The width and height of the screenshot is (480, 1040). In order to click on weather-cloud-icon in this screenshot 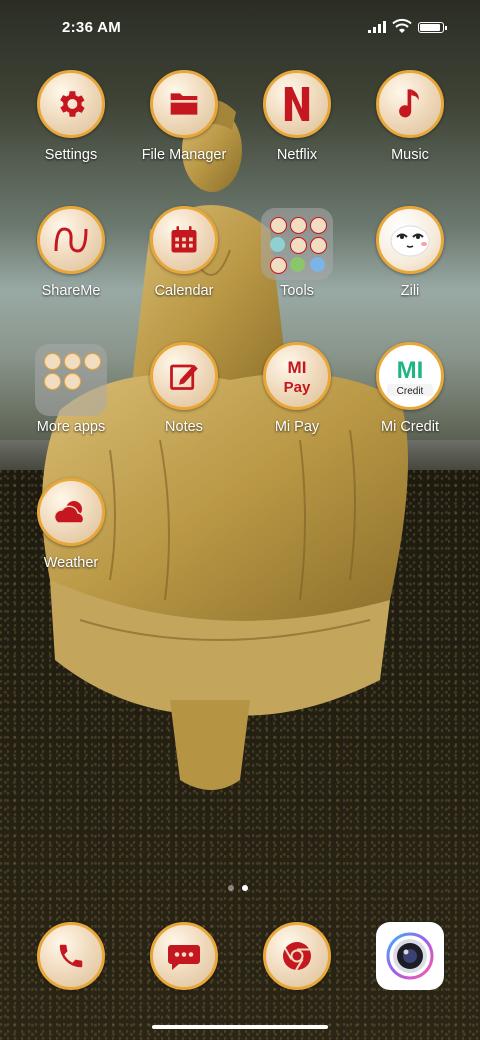, I will do `click(69, 512)`.